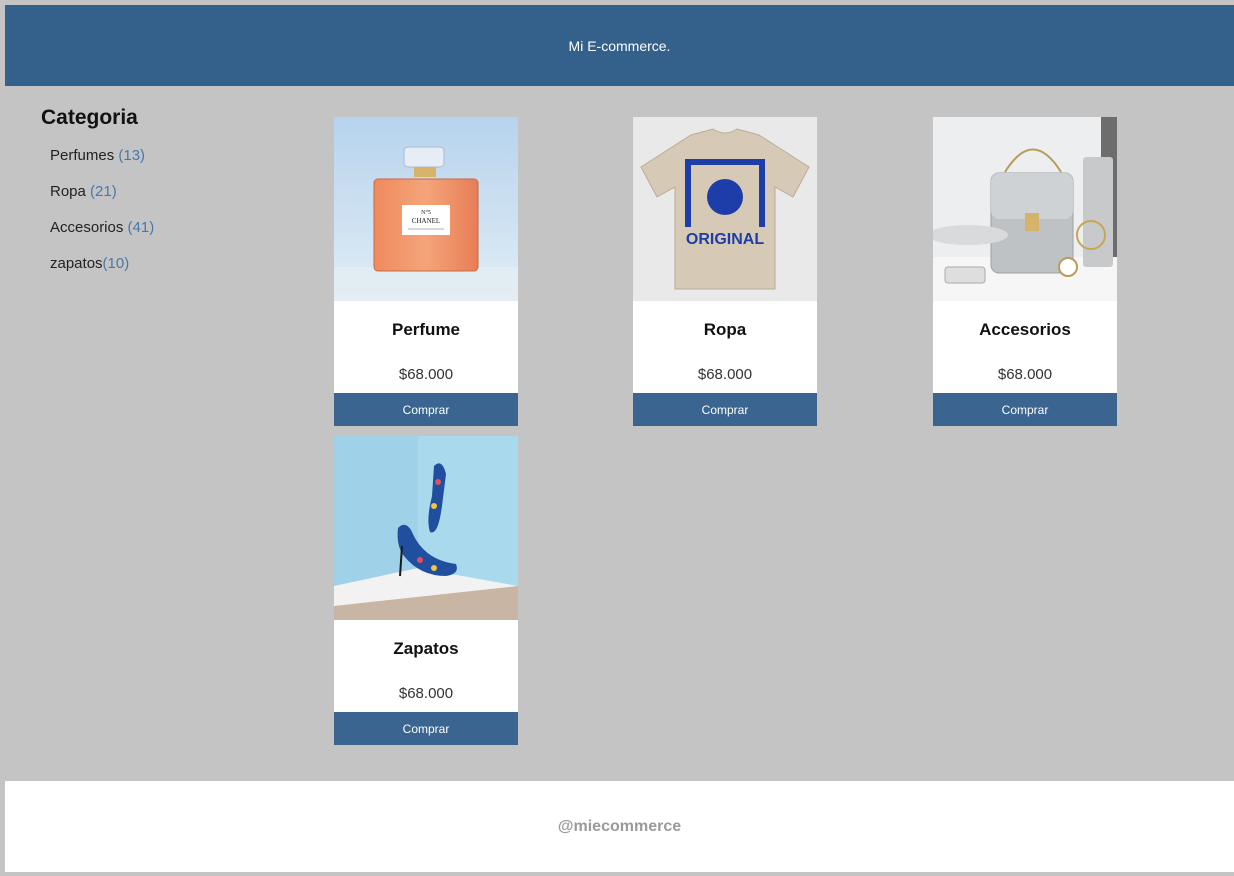 The height and width of the screenshot is (876, 1234). What do you see at coordinates (68, 191) in the screenshot?
I see `category-label: Ropa` at bounding box center [68, 191].